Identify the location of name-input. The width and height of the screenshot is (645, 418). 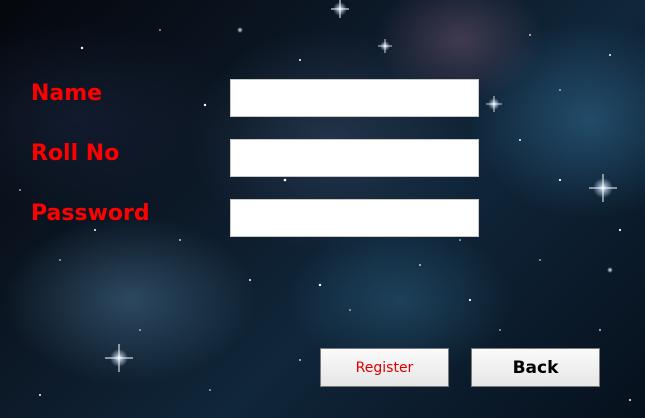
(354, 98).